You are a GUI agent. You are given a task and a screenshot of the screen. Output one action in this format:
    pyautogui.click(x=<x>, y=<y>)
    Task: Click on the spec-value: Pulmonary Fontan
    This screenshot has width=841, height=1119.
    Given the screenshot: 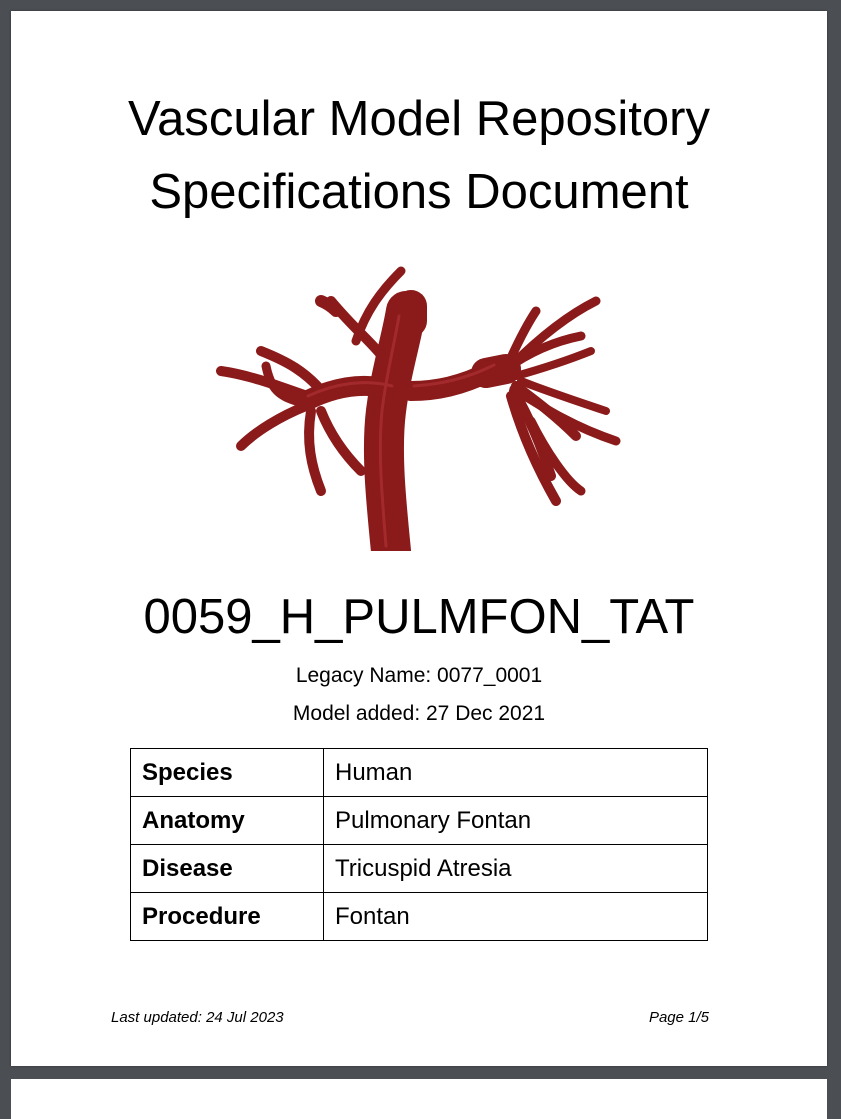 What is the action you would take?
    pyautogui.click(x=515, y=820)
    